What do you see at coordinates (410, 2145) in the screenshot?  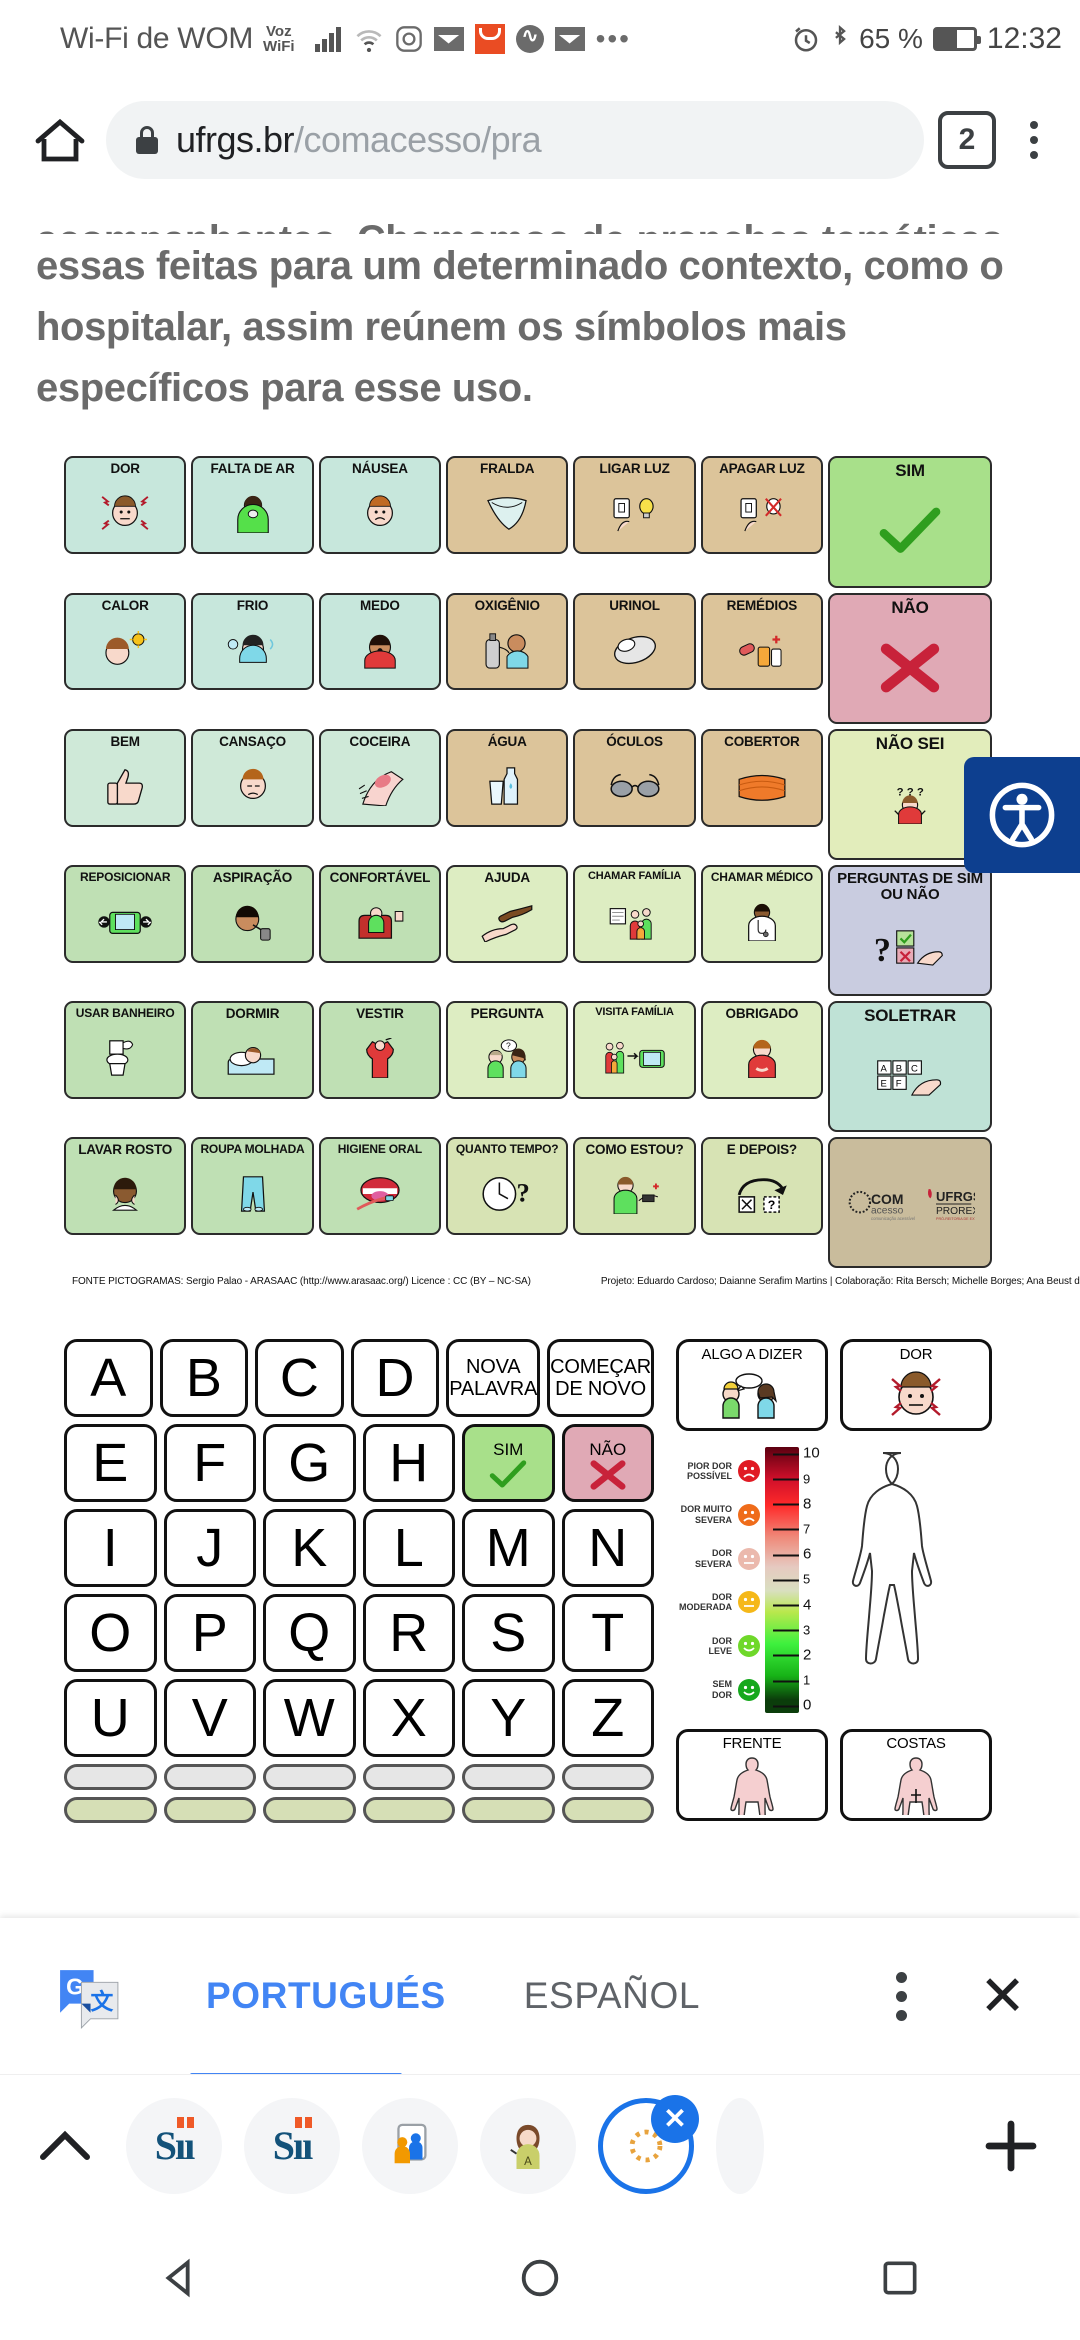 I see `dock-item-presentation` at bounding box center [410, 2145].